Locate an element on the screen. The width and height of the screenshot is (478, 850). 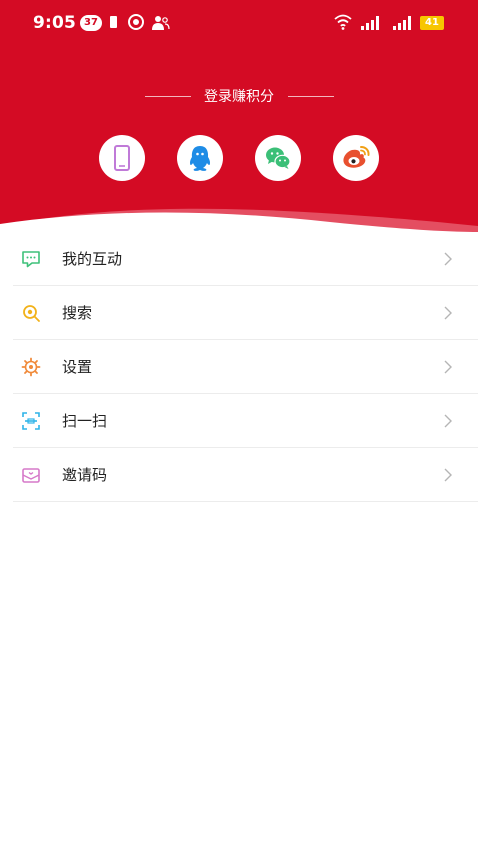
menu-item-scan: 扫一扫 is located at coordinates (245, 421).